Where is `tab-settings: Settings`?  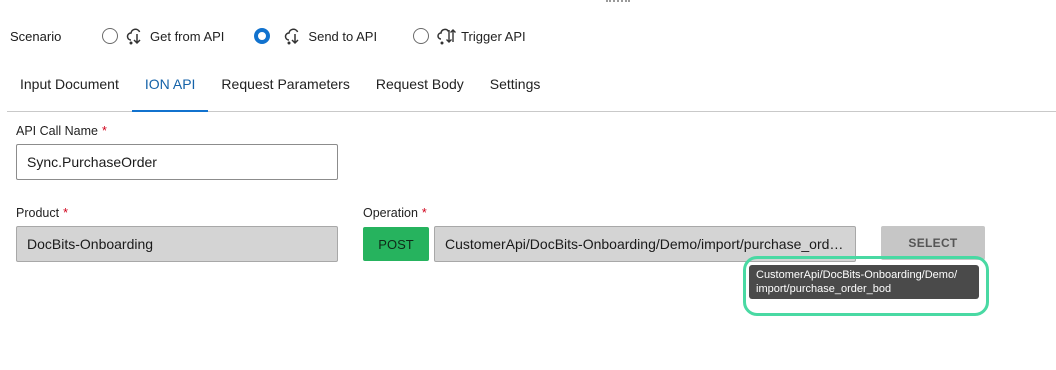 tab-settings: Settings is located at coordinates (515, 90).